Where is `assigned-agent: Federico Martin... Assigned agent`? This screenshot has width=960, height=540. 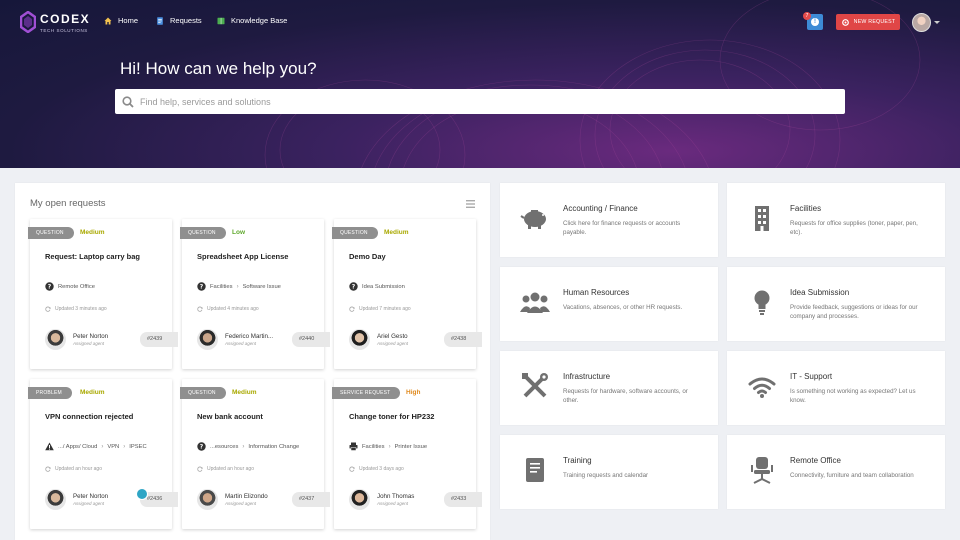 assigned-agent: Federico Martin... Assigned agent is located at coordinates (235, 339).